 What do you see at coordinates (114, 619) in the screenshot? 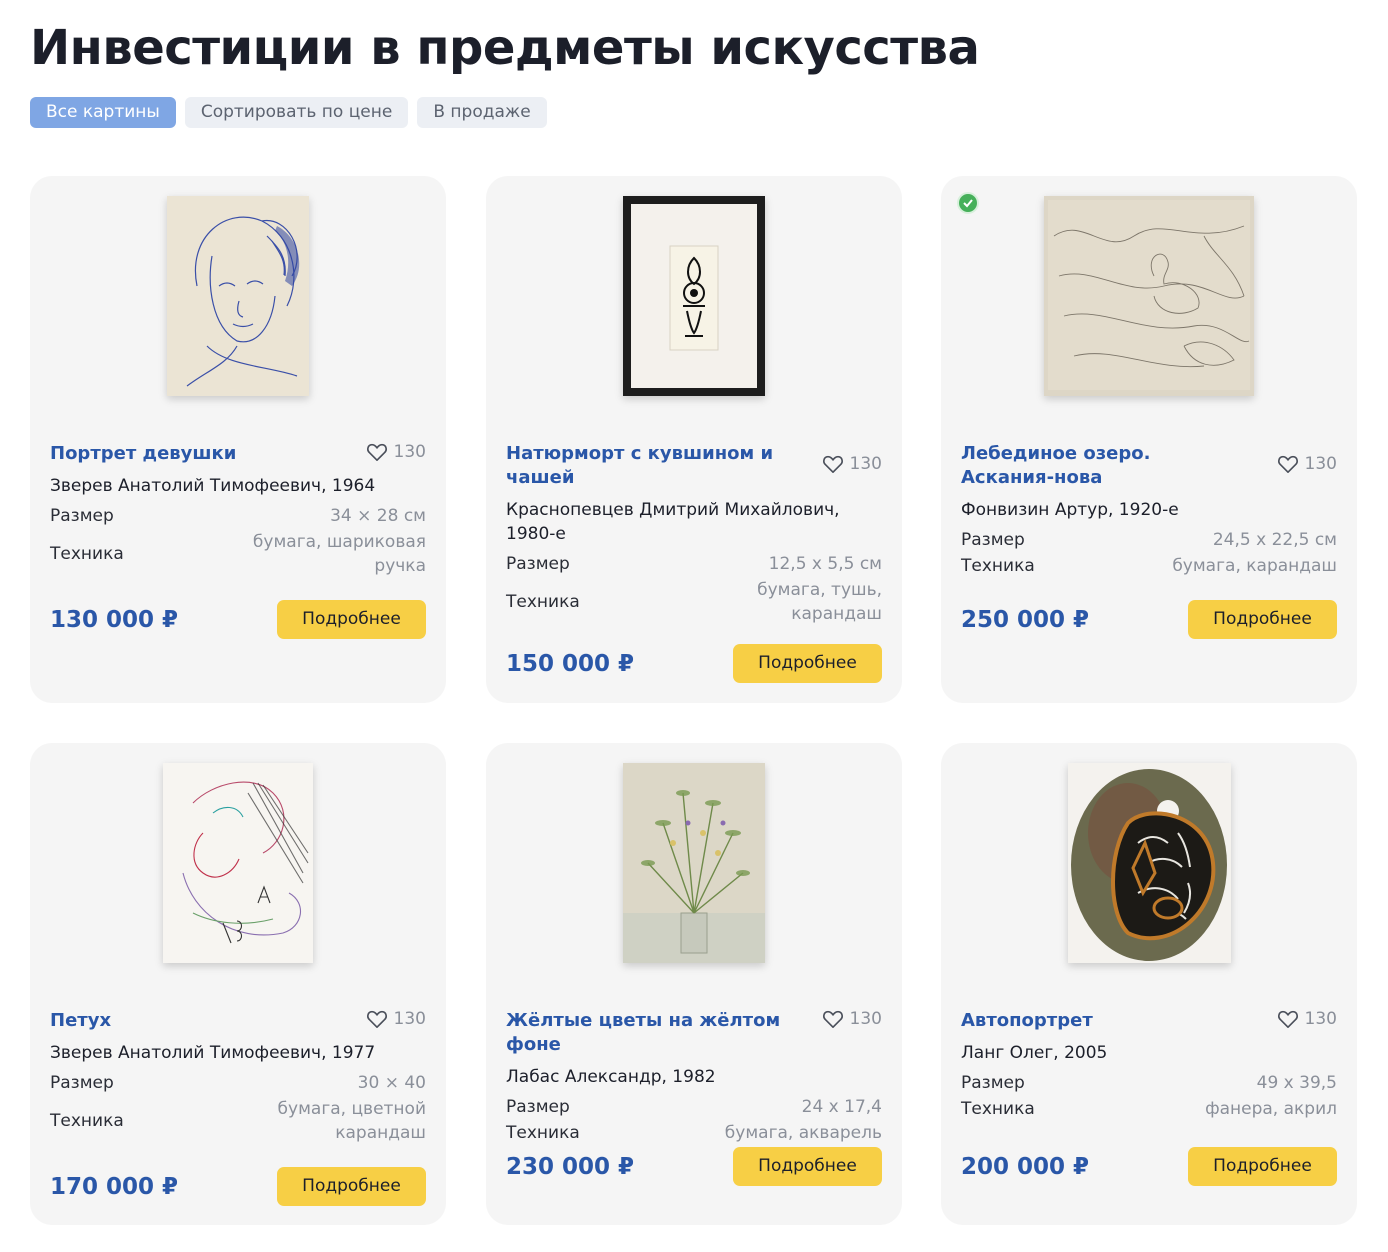
I see `artwork-price: 130 000 ₽` at bounding box center [114, 619].